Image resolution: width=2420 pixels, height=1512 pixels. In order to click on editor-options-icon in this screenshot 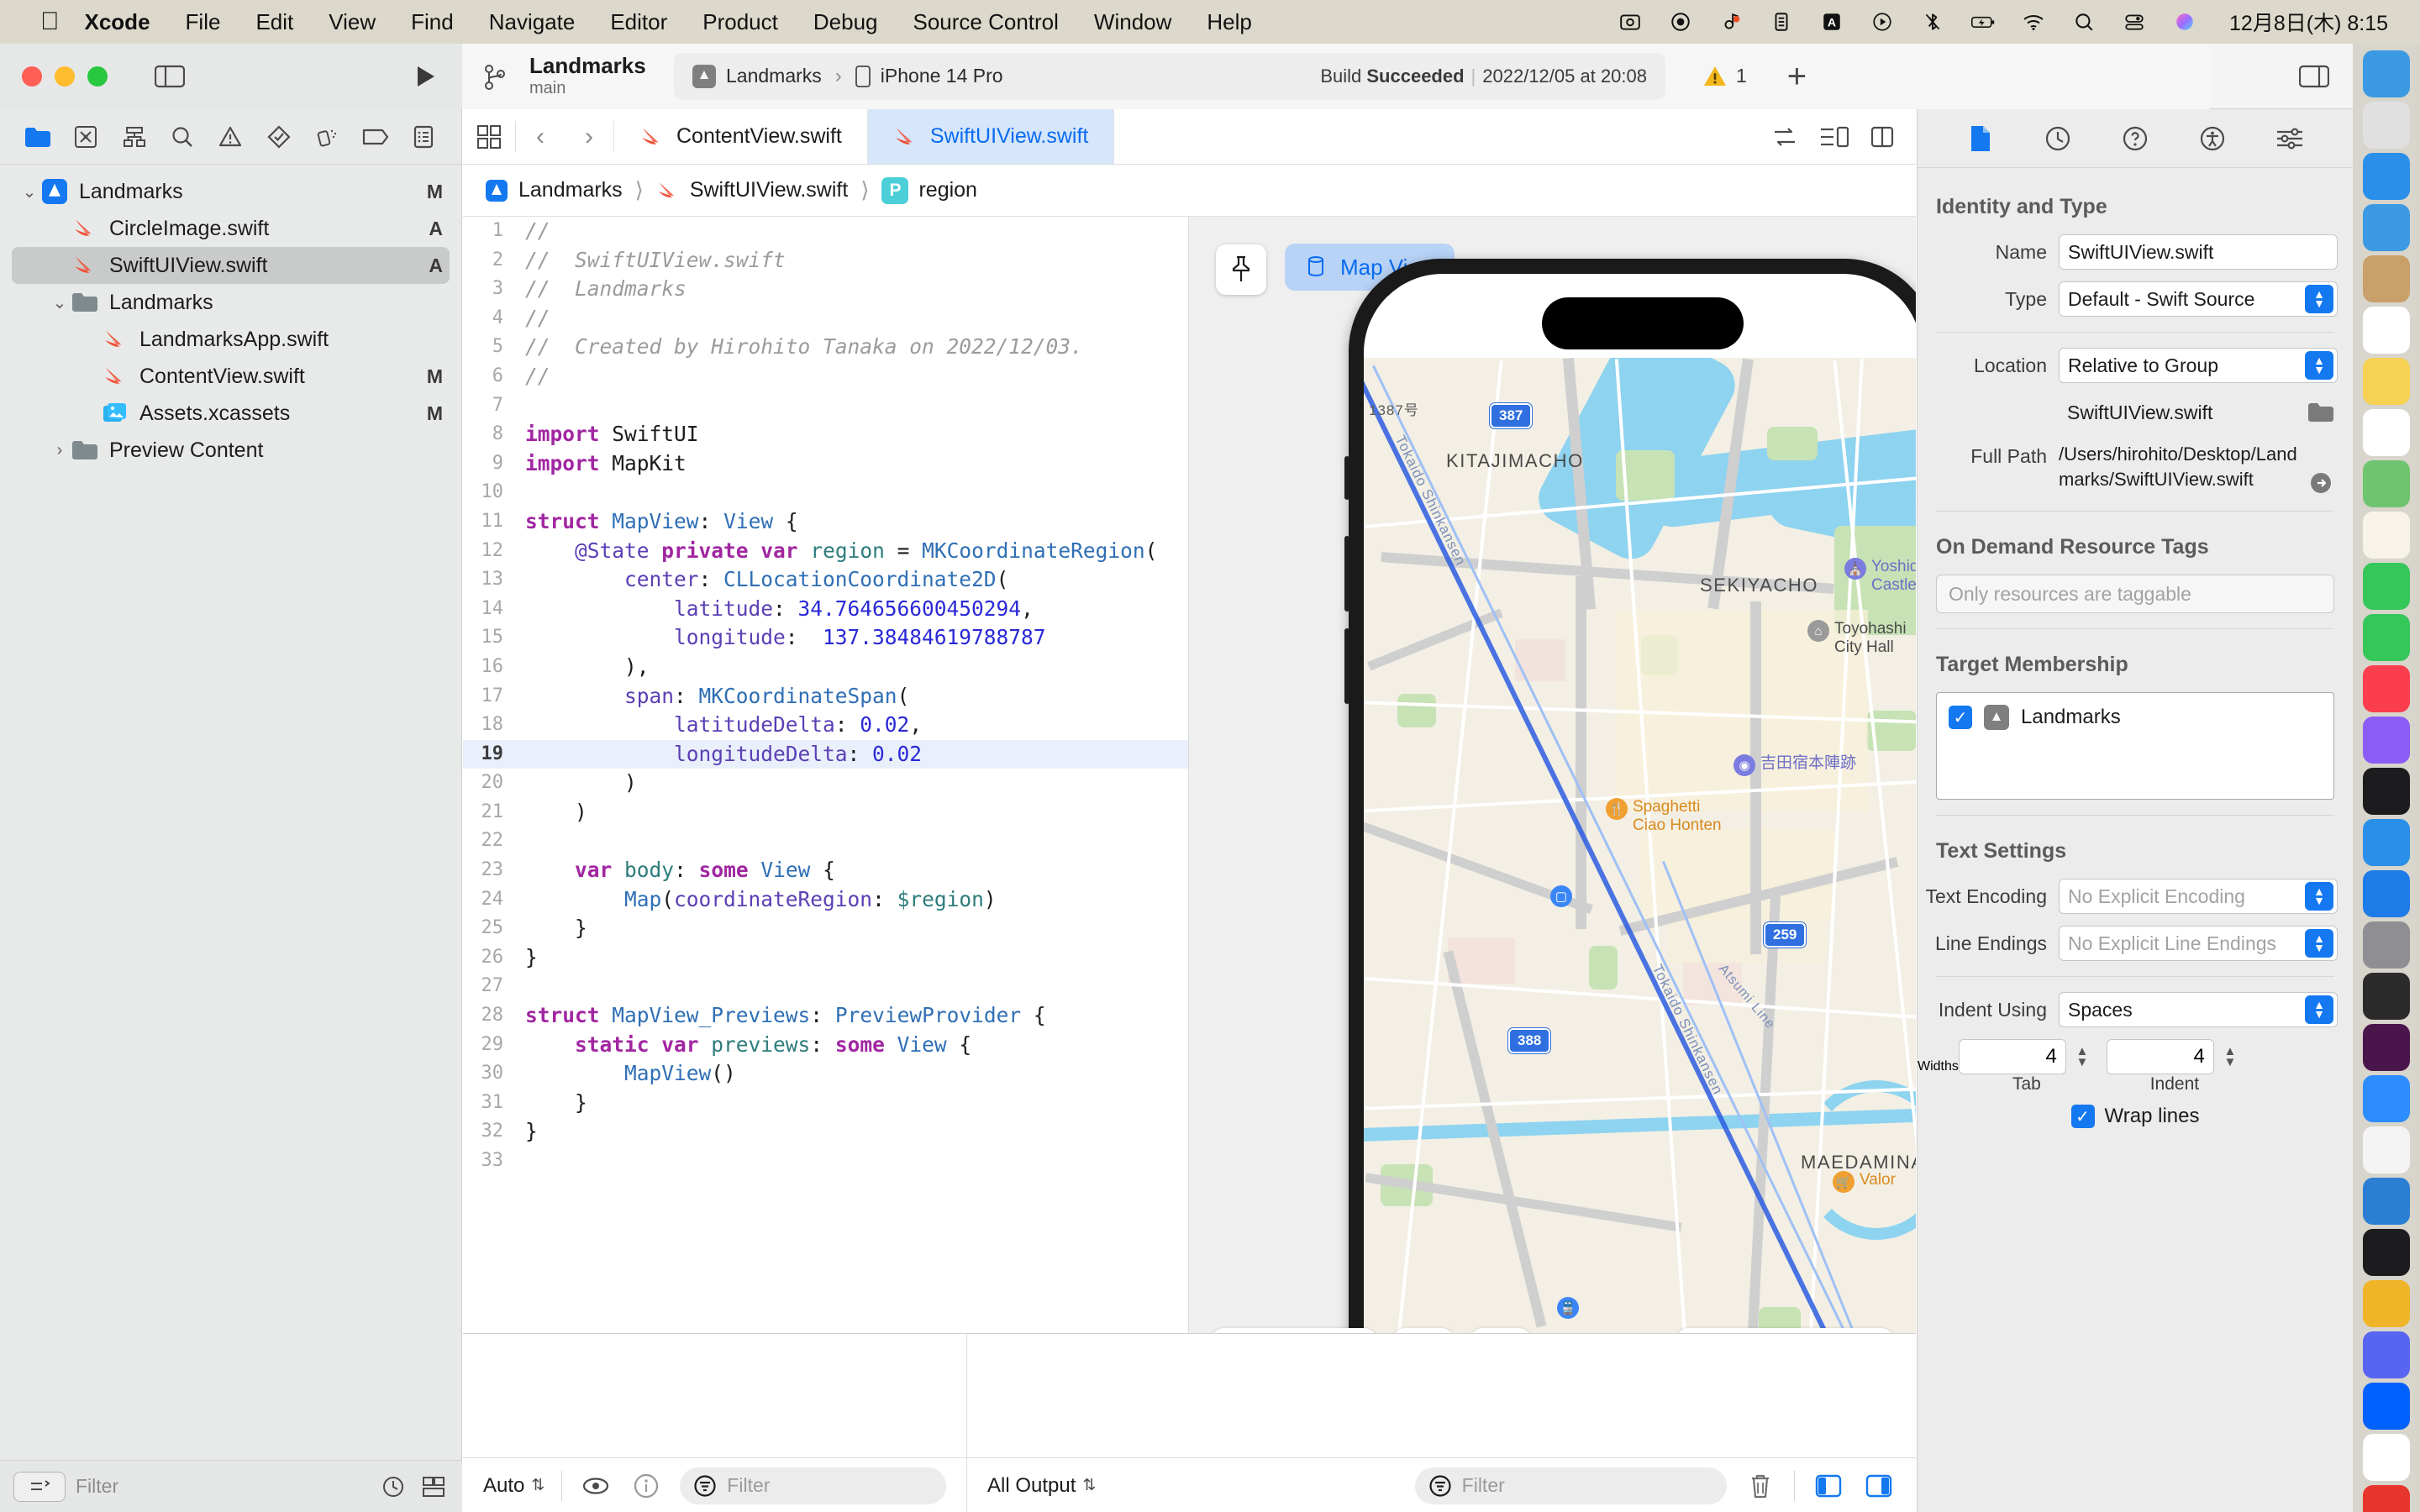, I will do `click(1834, 137)`.